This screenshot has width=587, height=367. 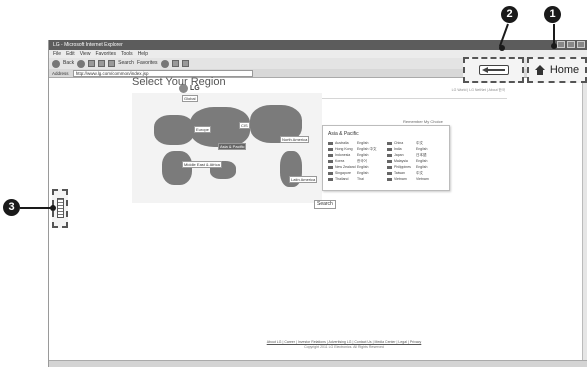 What do you see at coordinates (202, 129) in the screenshot?
I see `map-label-europe: Europe` at bounding box center [202, 129].